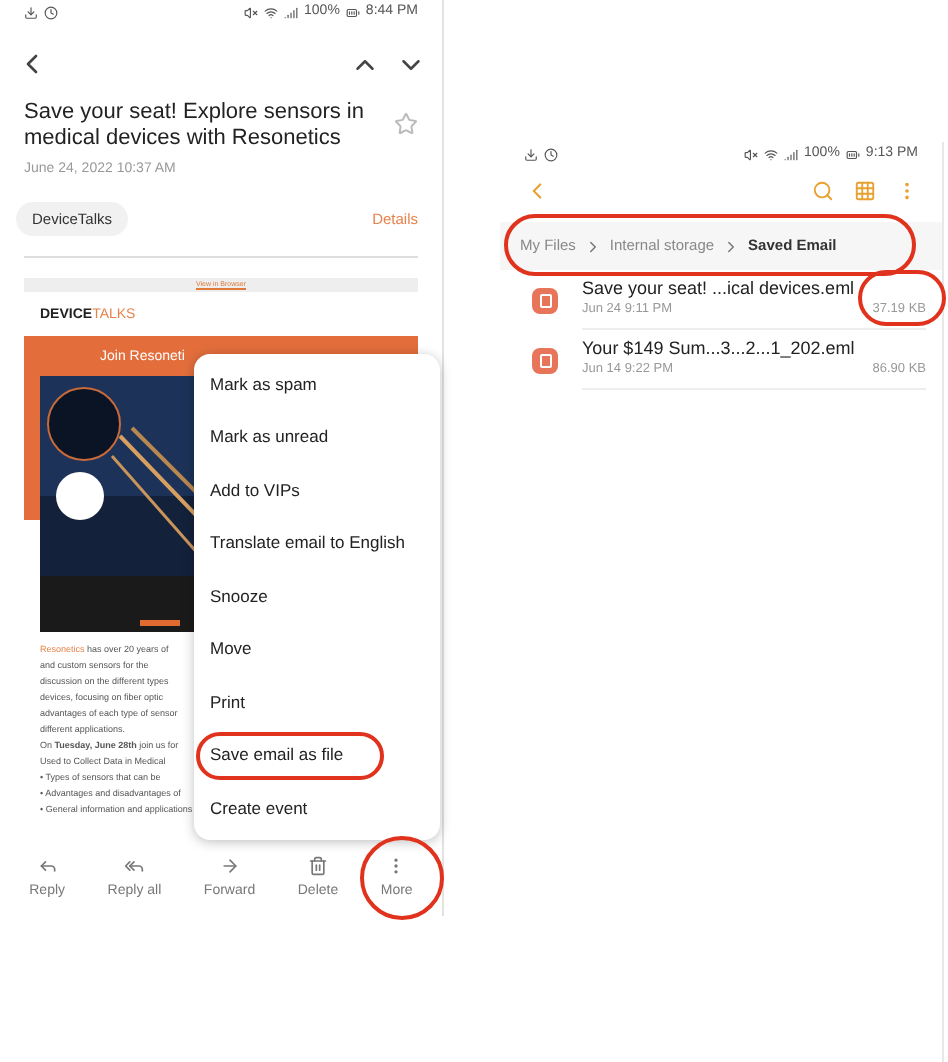 This screenshot has height=1062, width=948. I want to click on reply-all-icon, so click(134, 866).